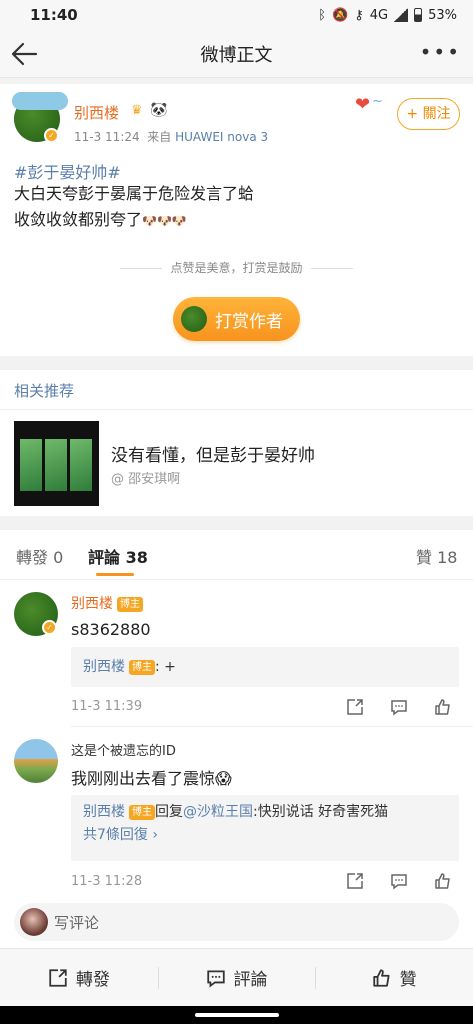 This screenshot has height=1024, width=473. What do you see at coordinates (322, 15) in the screenshot?
I see `bluetooth-icon: ᛒ` at bounding box center [322, 15].